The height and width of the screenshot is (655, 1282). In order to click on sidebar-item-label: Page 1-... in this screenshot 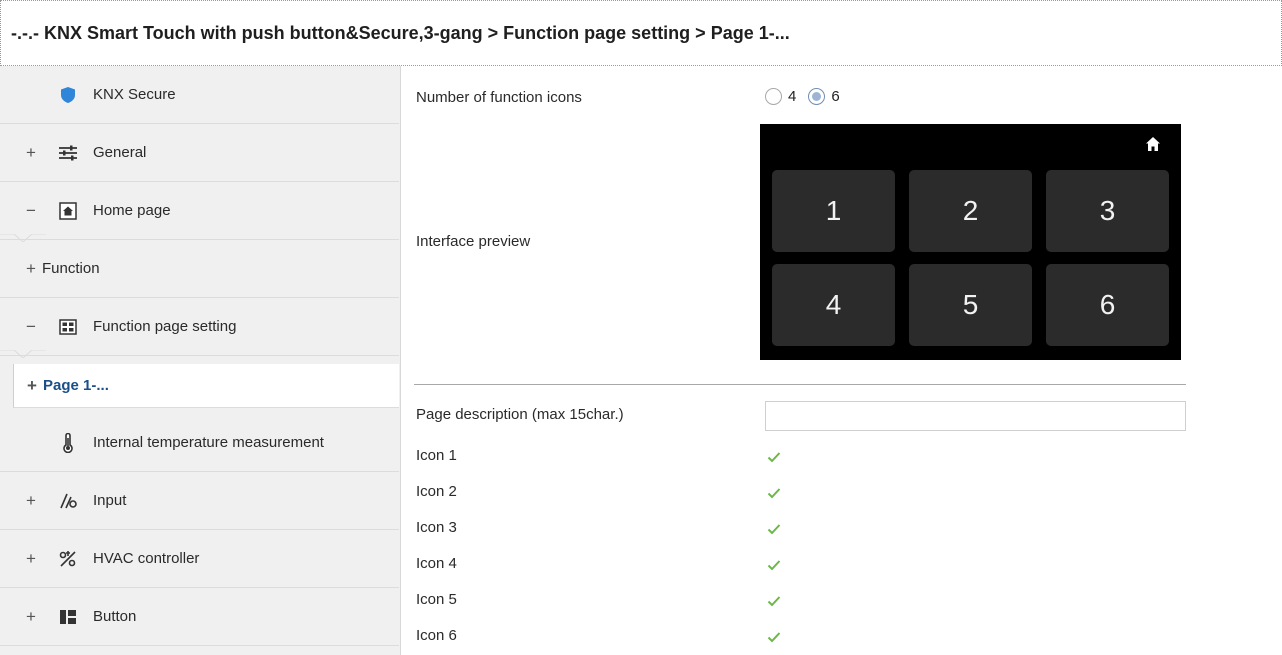, I will do `click(76, 385)`.